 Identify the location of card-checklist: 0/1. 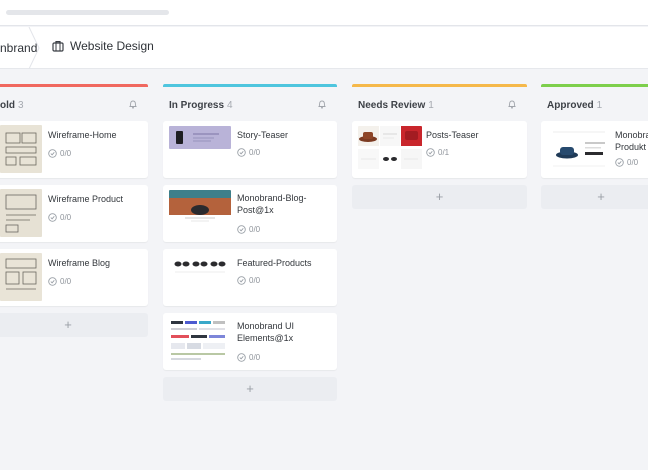
(437, 152).